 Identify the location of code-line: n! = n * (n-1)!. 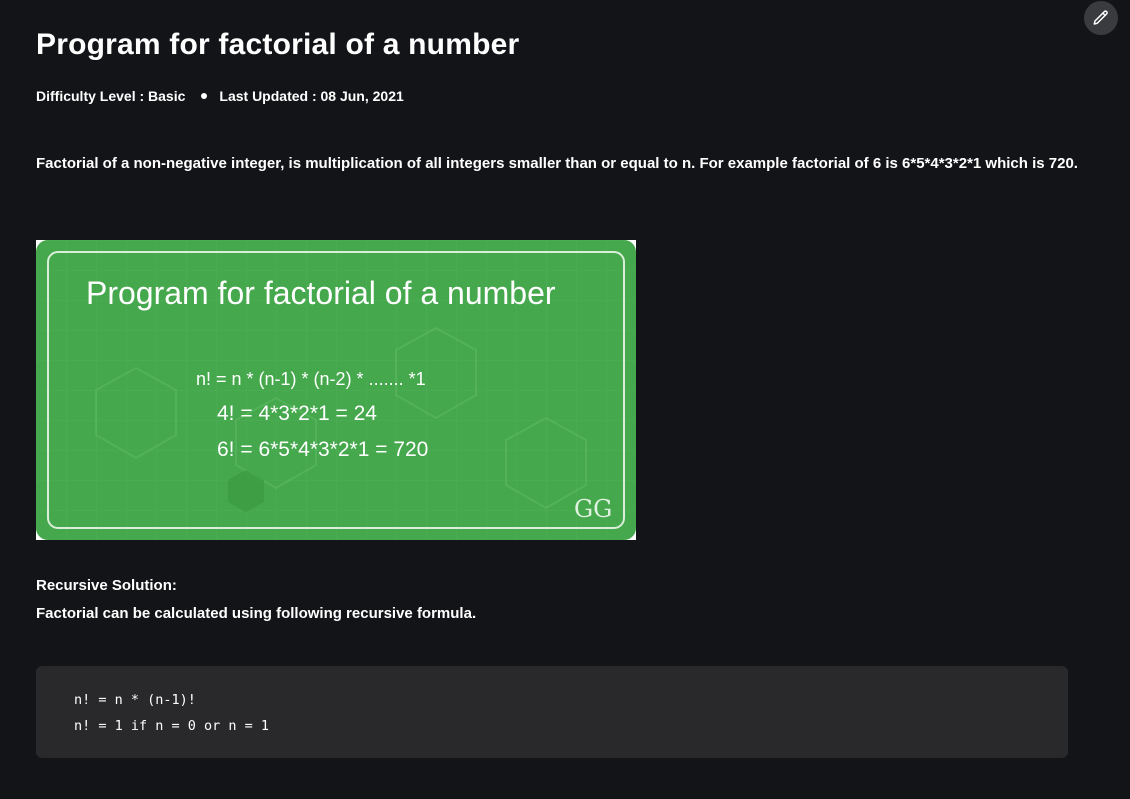
(135, 700).